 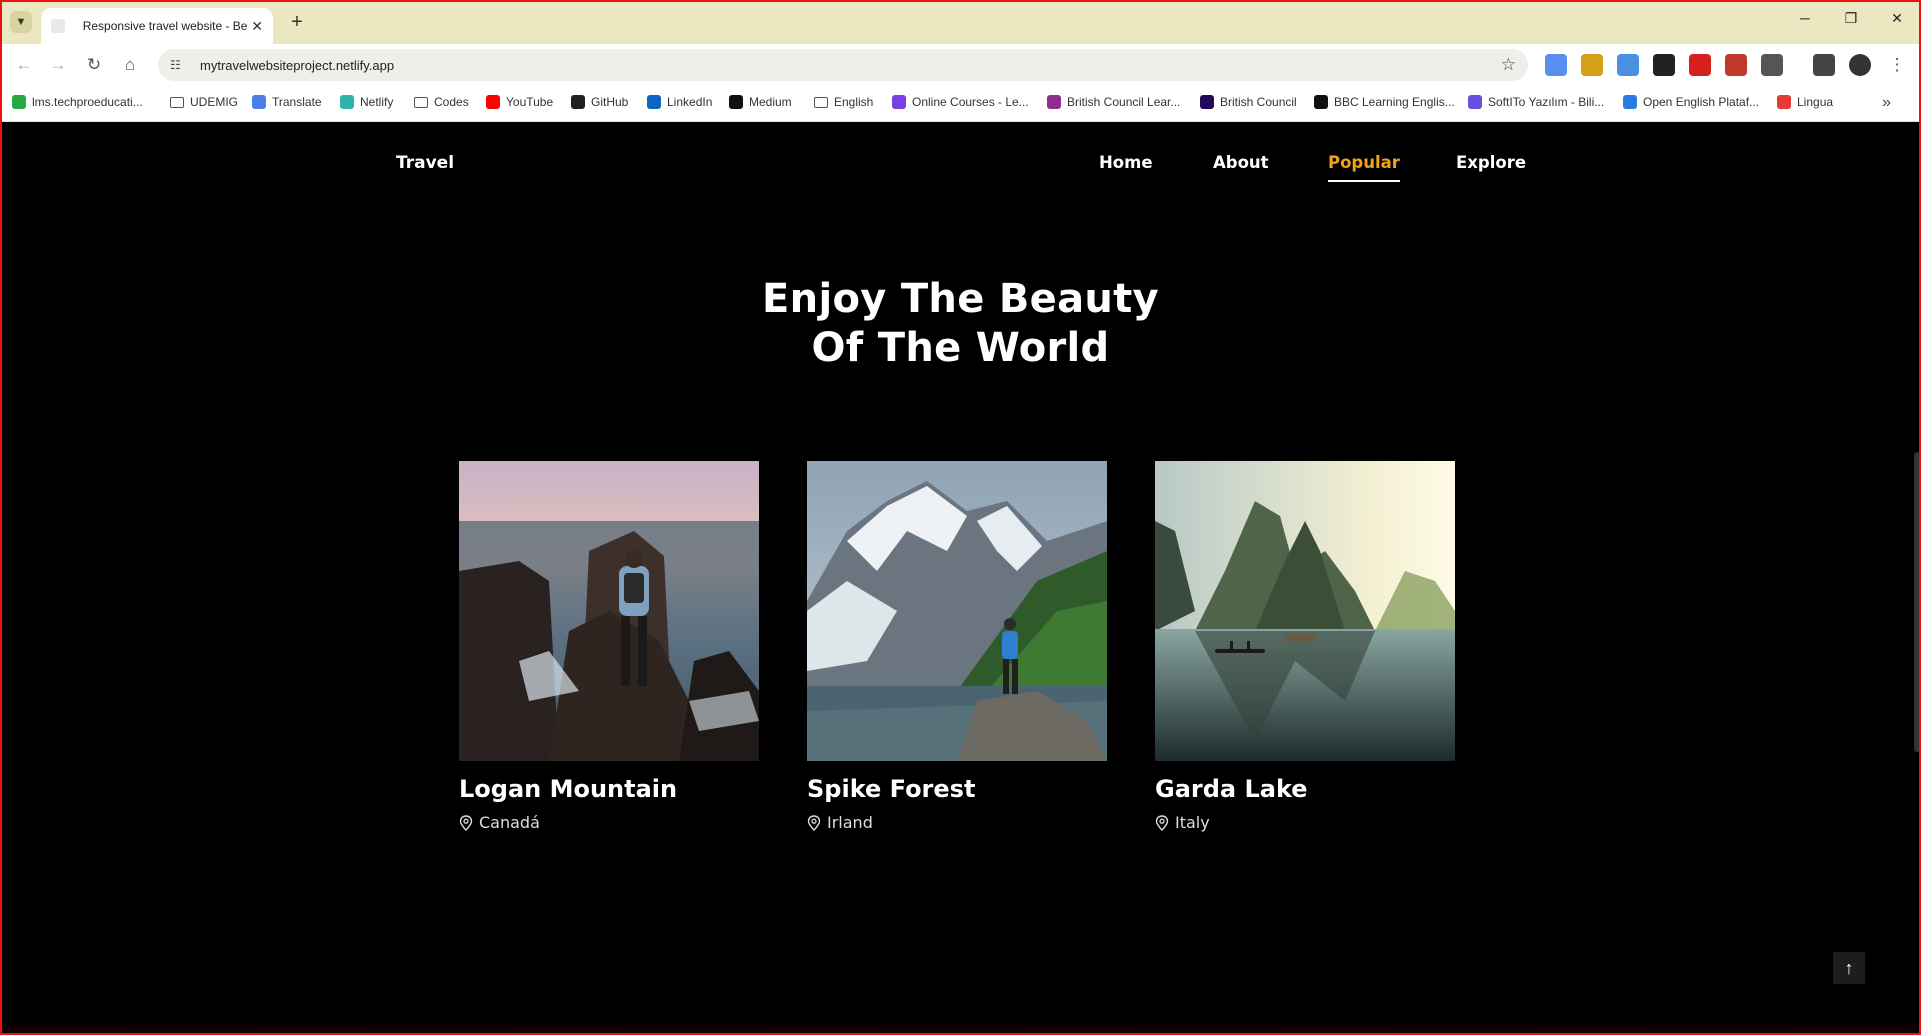 I want to click on page-scrollbar, so click(x=1916, y=602).